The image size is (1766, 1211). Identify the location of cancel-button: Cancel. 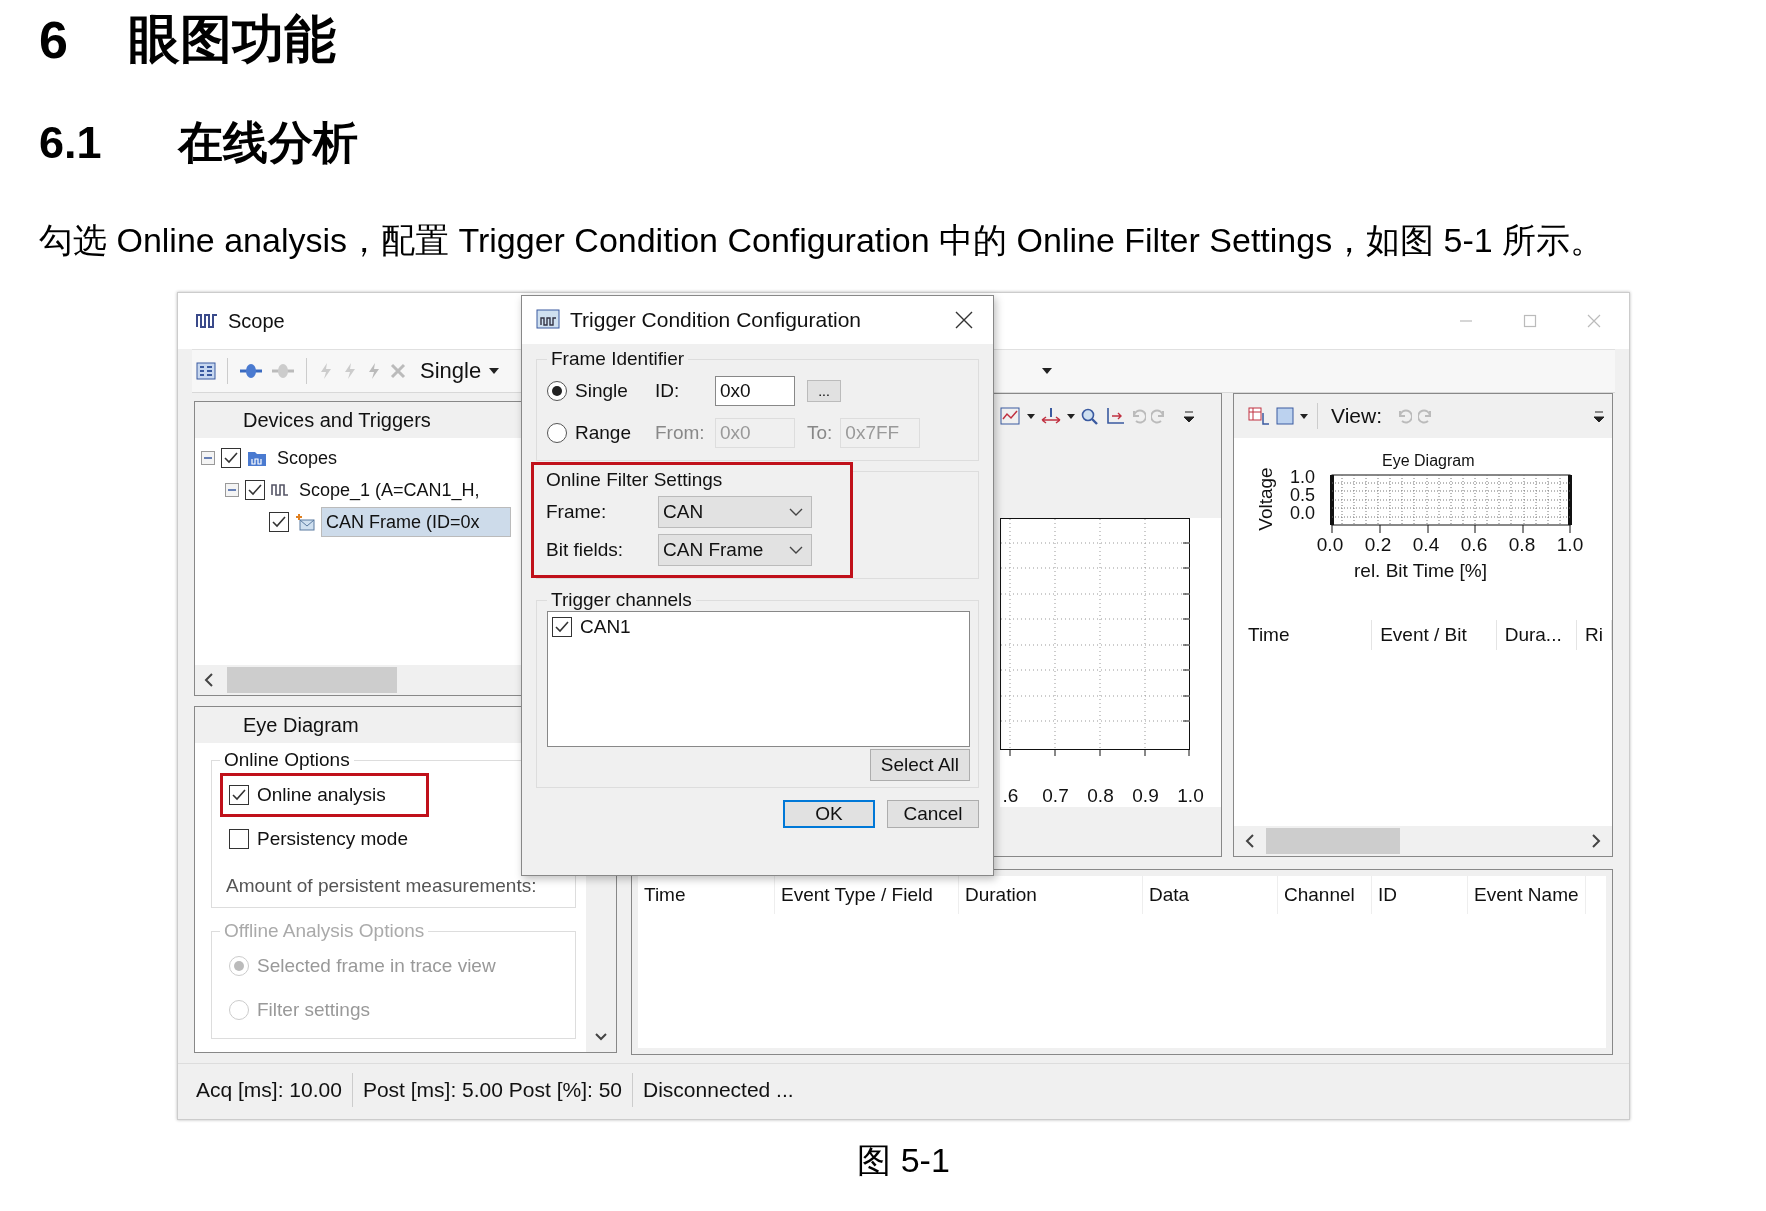
(933, 814).